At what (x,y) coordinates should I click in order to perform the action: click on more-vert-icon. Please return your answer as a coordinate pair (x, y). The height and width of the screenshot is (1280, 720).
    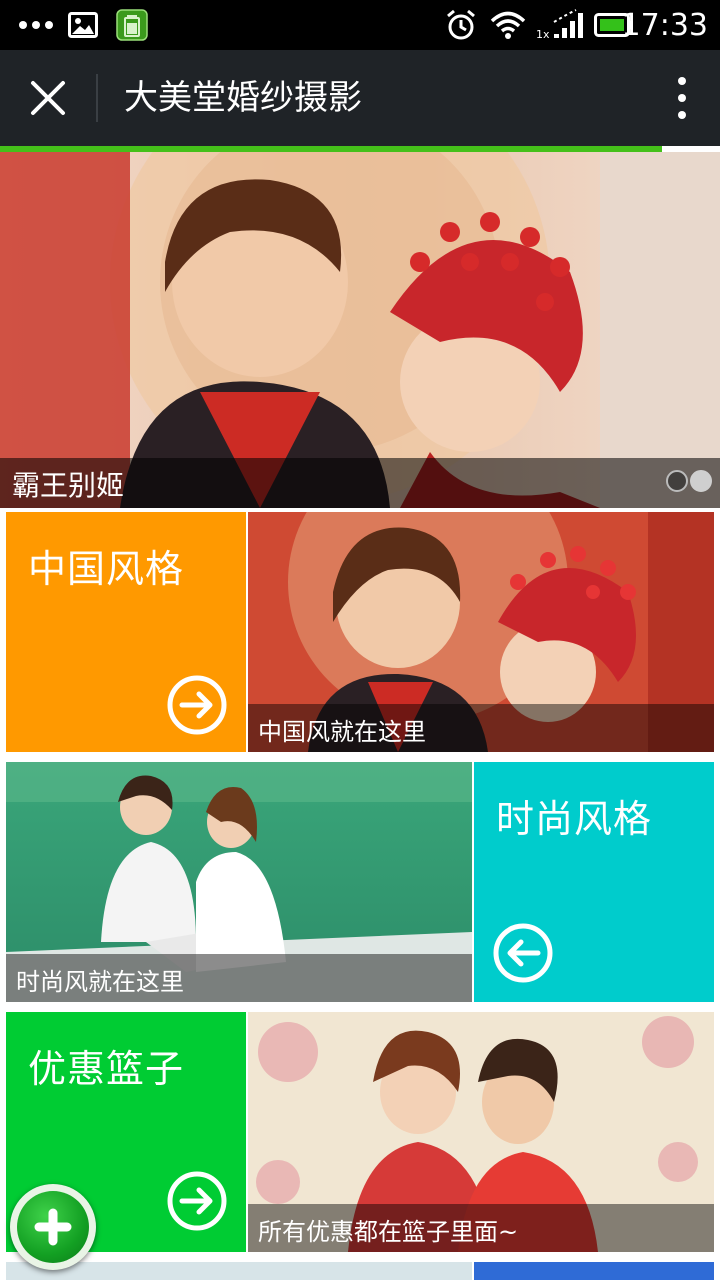
    Looking at the image, I should click on (682, 81).